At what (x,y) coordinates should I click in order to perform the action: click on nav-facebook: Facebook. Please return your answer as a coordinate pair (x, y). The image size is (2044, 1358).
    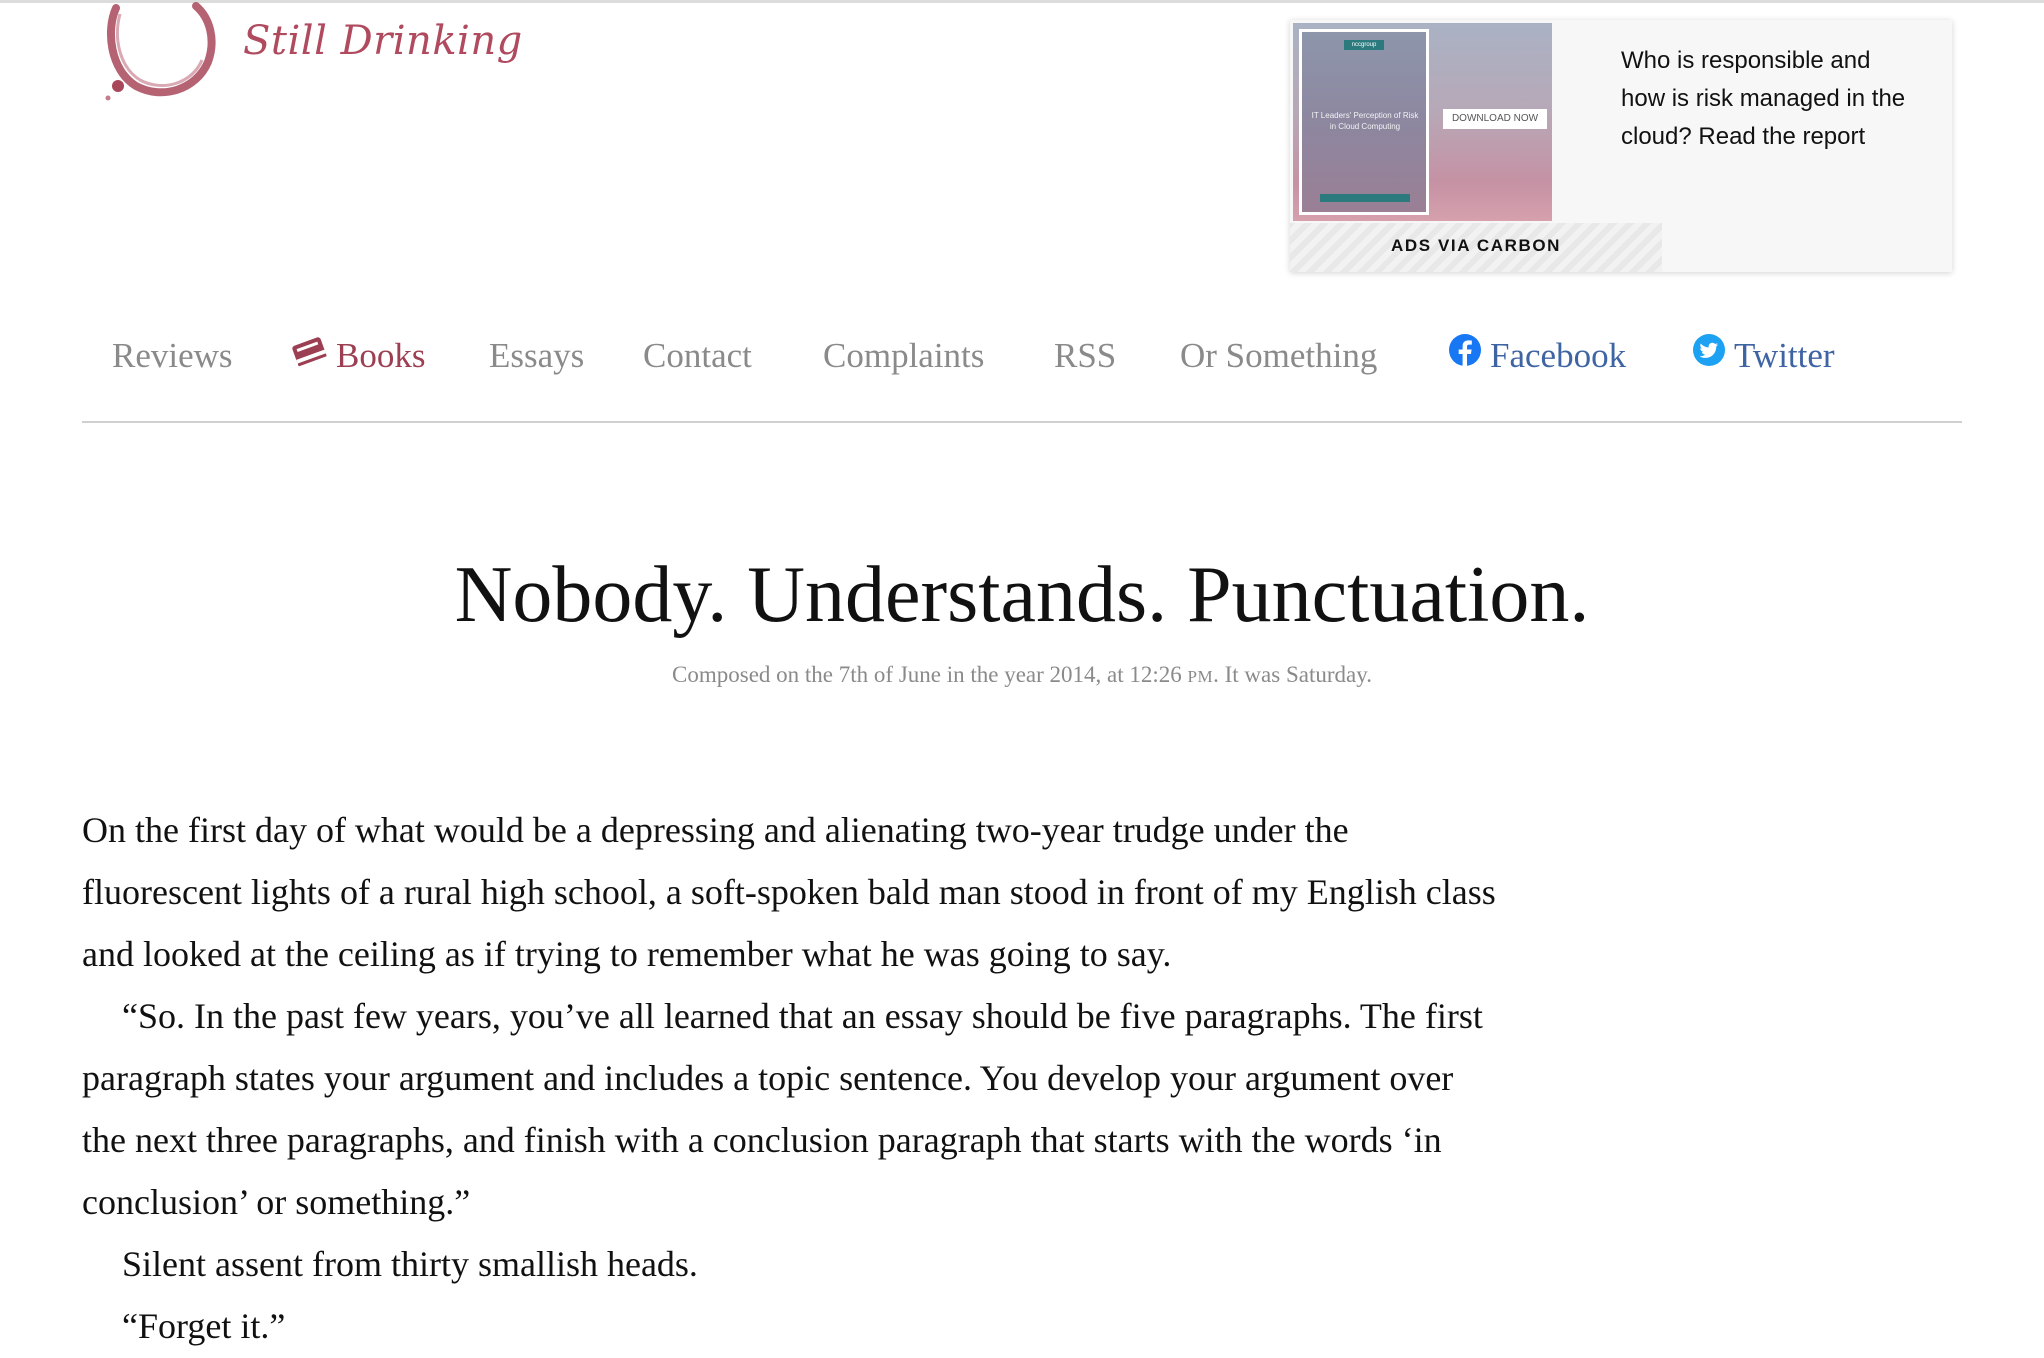
    Looking at the image, I should click on (1537, 356).